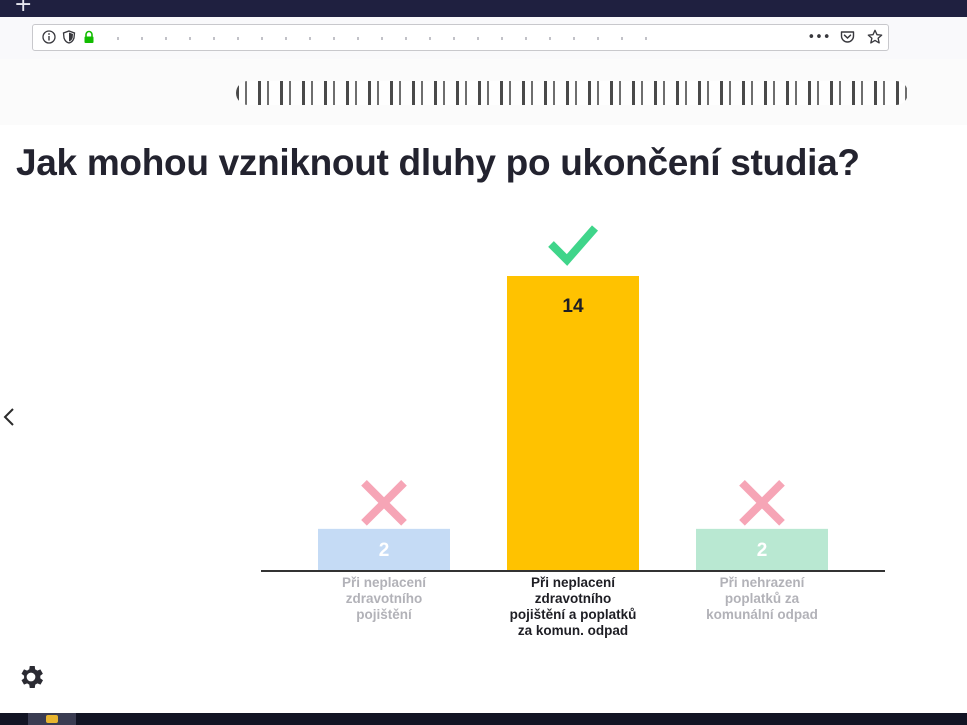 The height and width of the screenshot is (725, 967). I want to click on bar-value-label-3: 2, so click(762, 550).